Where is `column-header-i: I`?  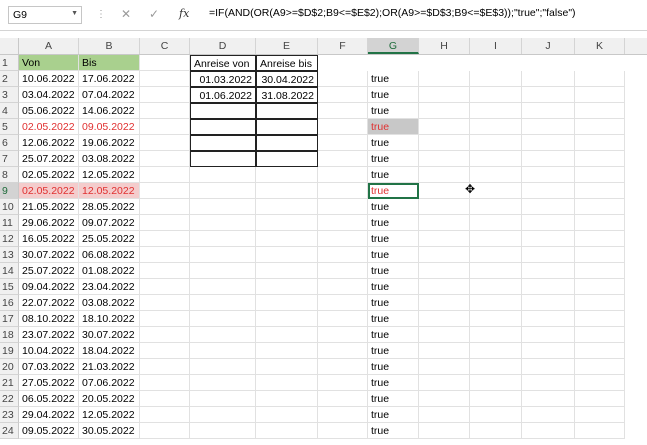
column-header-i: I is located at coordinates (496, 46).